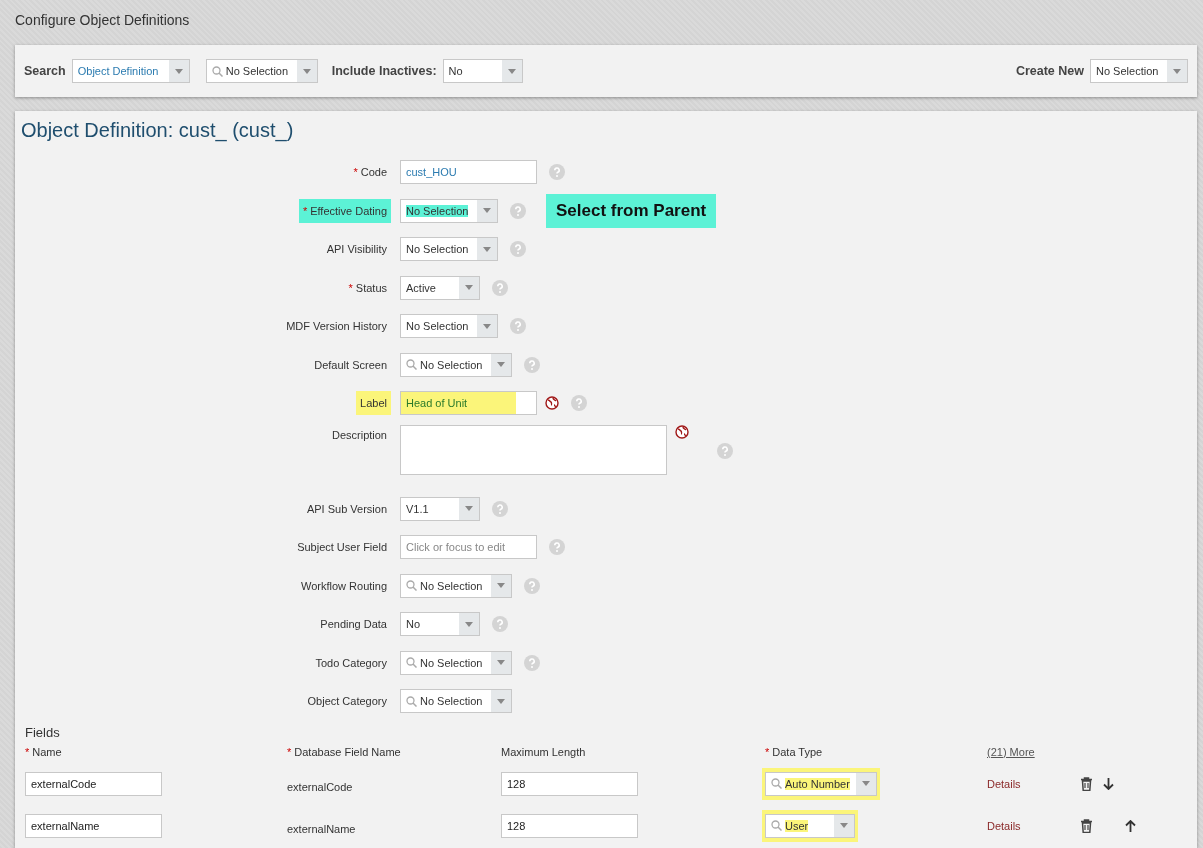 The width and height of the screenshot is (1203, 848). Describe the element at coordinates (1049, 71) in the screenshot. I see `create-new-label: Create New` at that location.